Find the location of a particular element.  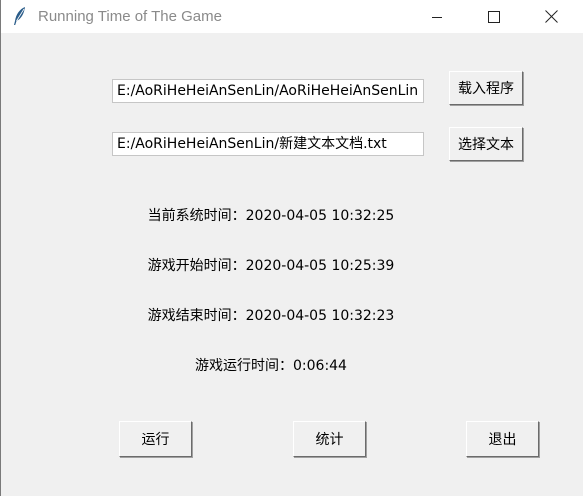

feather-icon is located at coordinates (20, 16).